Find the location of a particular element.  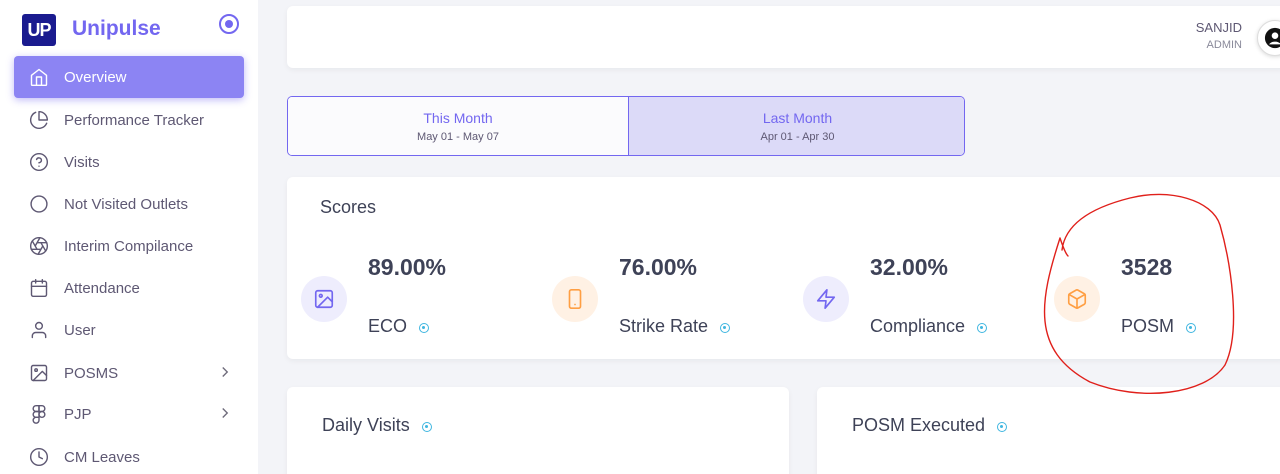

sidebar-item-attendance: Attendance is located at coordinates (129, 288).